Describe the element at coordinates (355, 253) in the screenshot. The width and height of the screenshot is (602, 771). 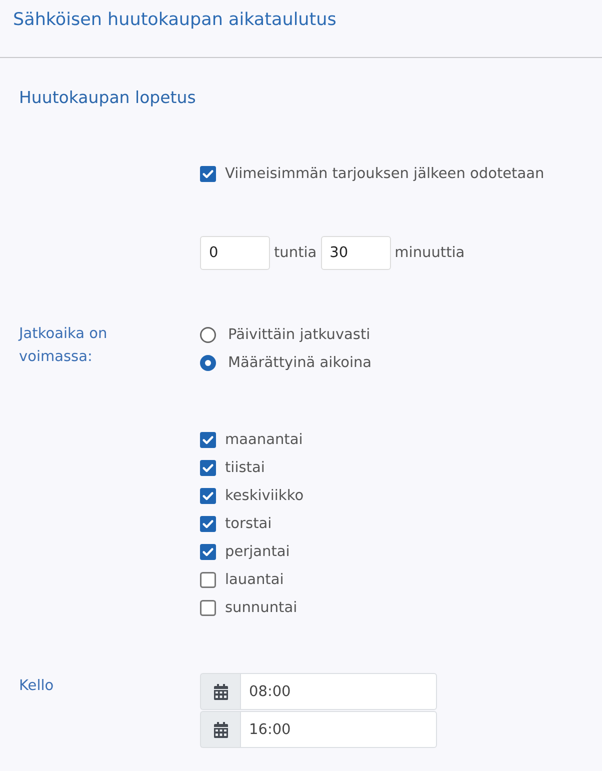
I see `number-field: 30` at that location.